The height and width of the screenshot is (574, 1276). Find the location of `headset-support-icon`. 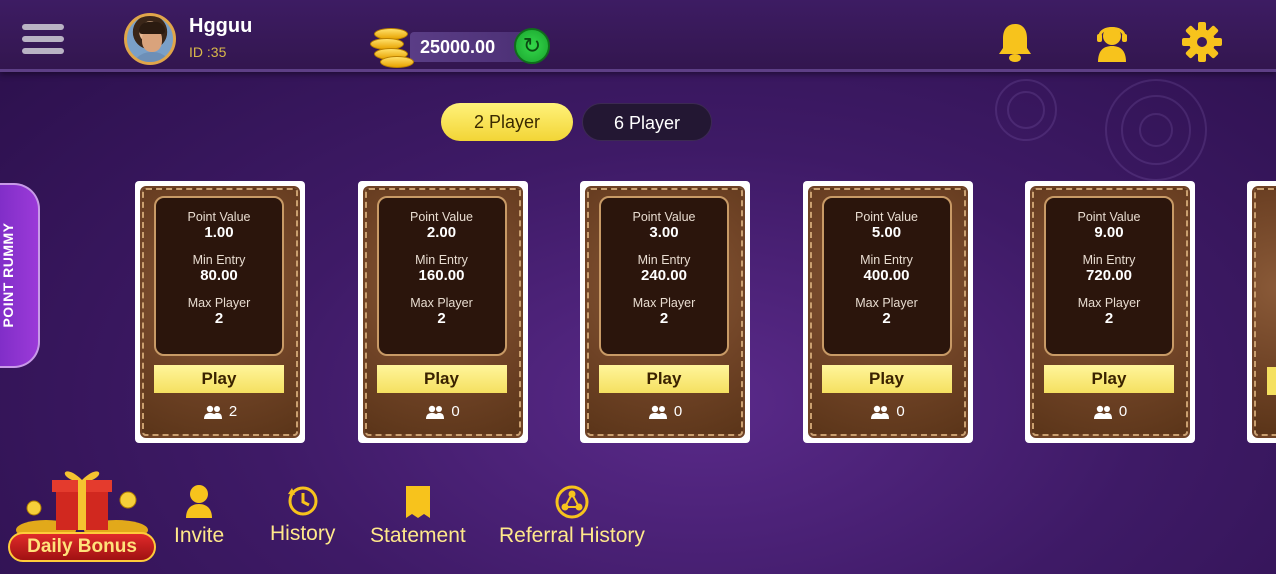

headset-support-icon is located at coordinates (1112, 42).